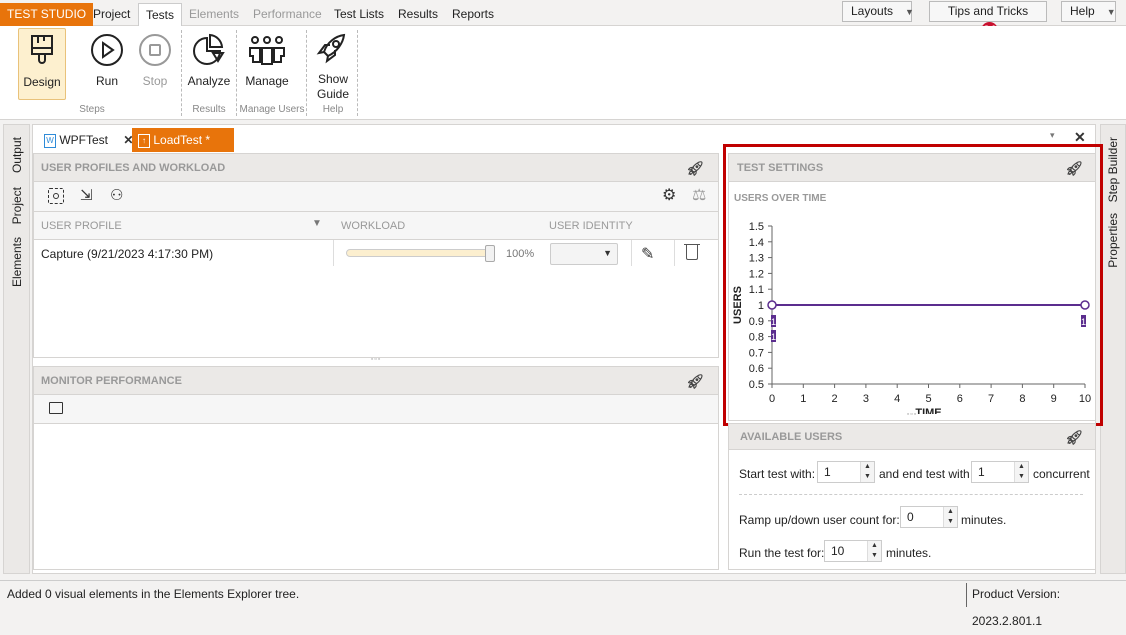  I want to click on run-unit: minutes., so click(909, 553).